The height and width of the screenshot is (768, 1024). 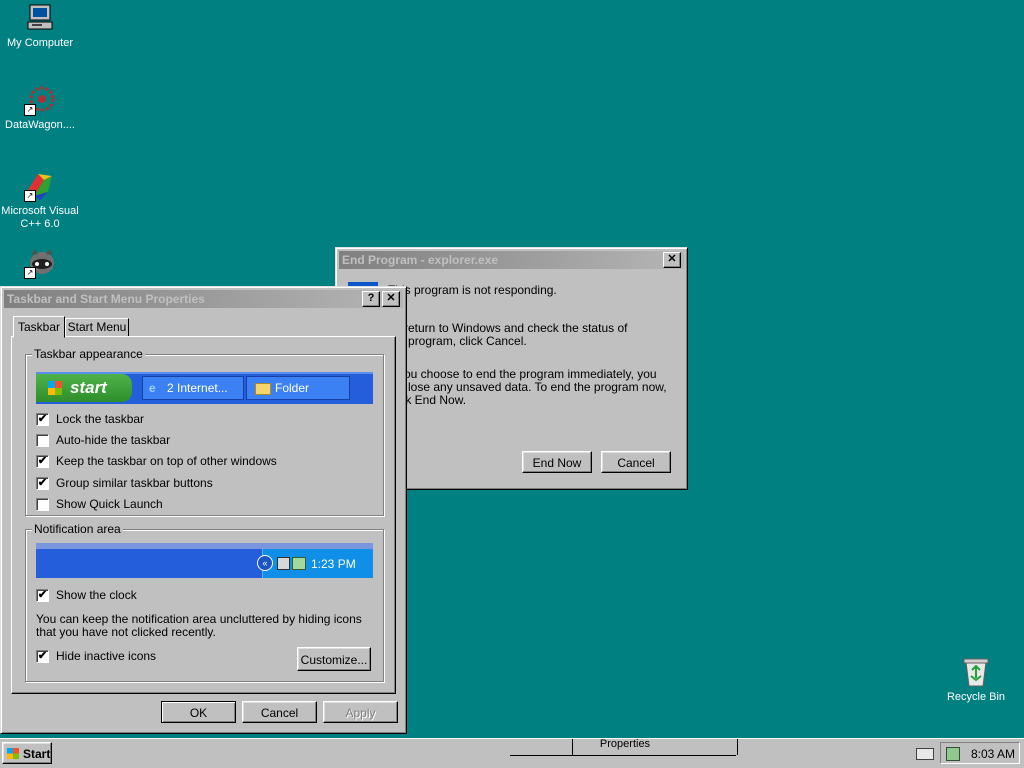 I want to click on windows-logo-icon, so click(x=13, y=753).